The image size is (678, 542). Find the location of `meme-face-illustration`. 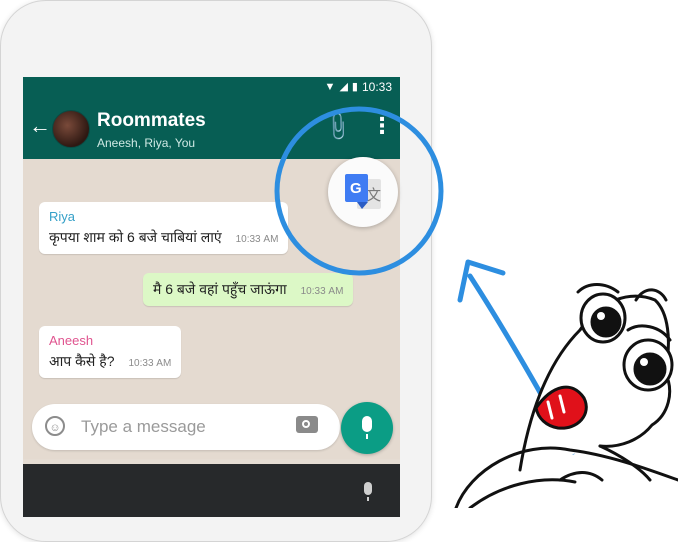

meme-face-illustration is located at coordinates (566, 395).